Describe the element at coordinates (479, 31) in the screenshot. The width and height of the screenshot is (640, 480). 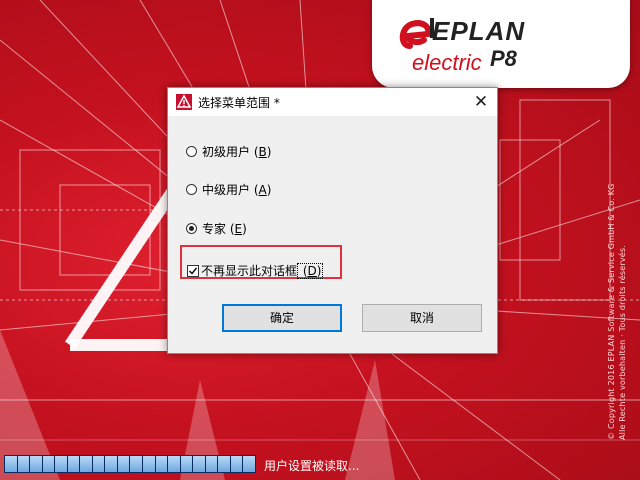
I see `logo-brand: EPLAN` at that location.